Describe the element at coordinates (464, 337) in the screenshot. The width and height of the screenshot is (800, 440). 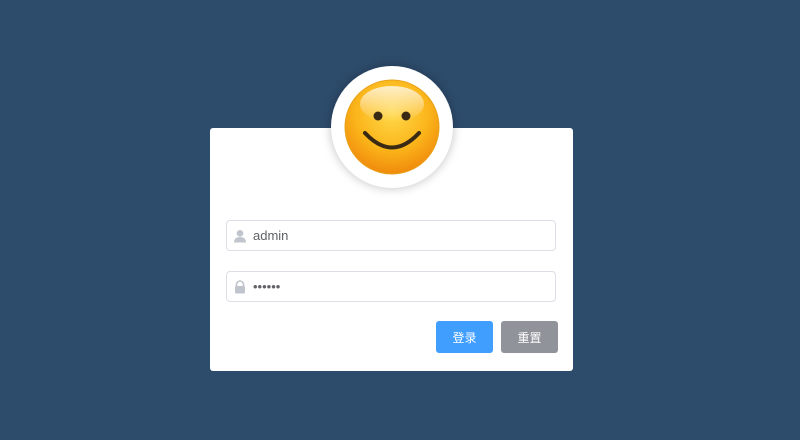
I see `login-button: 登录` at that location.